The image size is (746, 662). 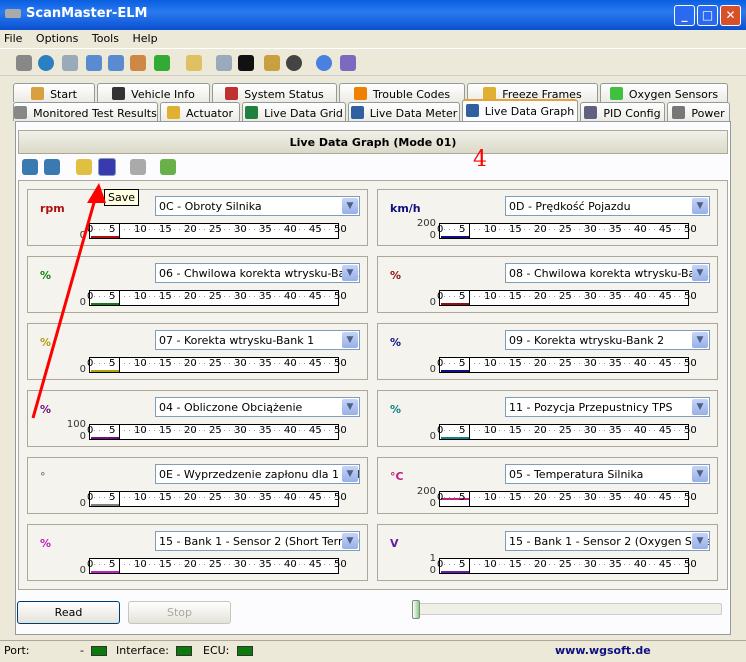 What do you see at coordinates (698, 111) in the screenshot?
I see `tab-power: Power` at bounding box center [698, 111].